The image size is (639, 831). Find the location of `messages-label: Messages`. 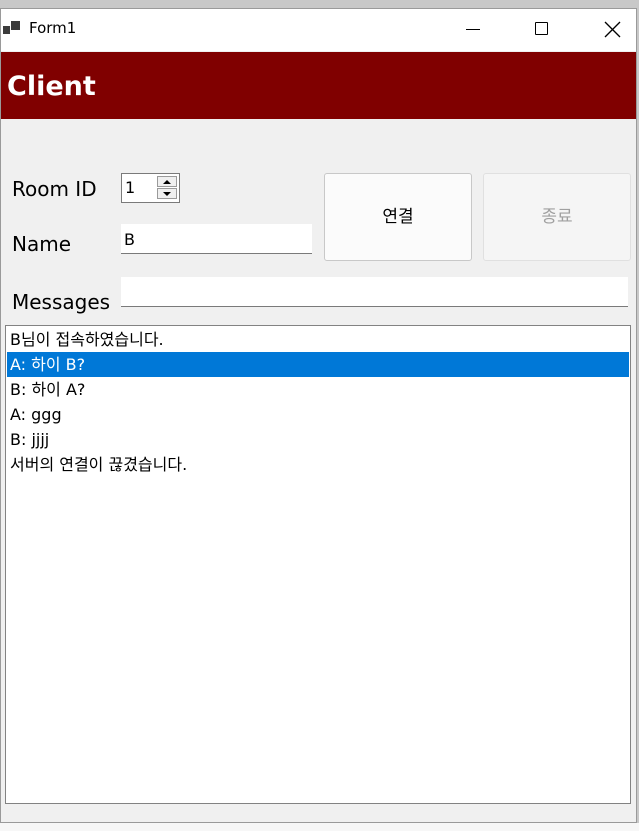

messages-label: Messages is located at coordinates (61, 302).